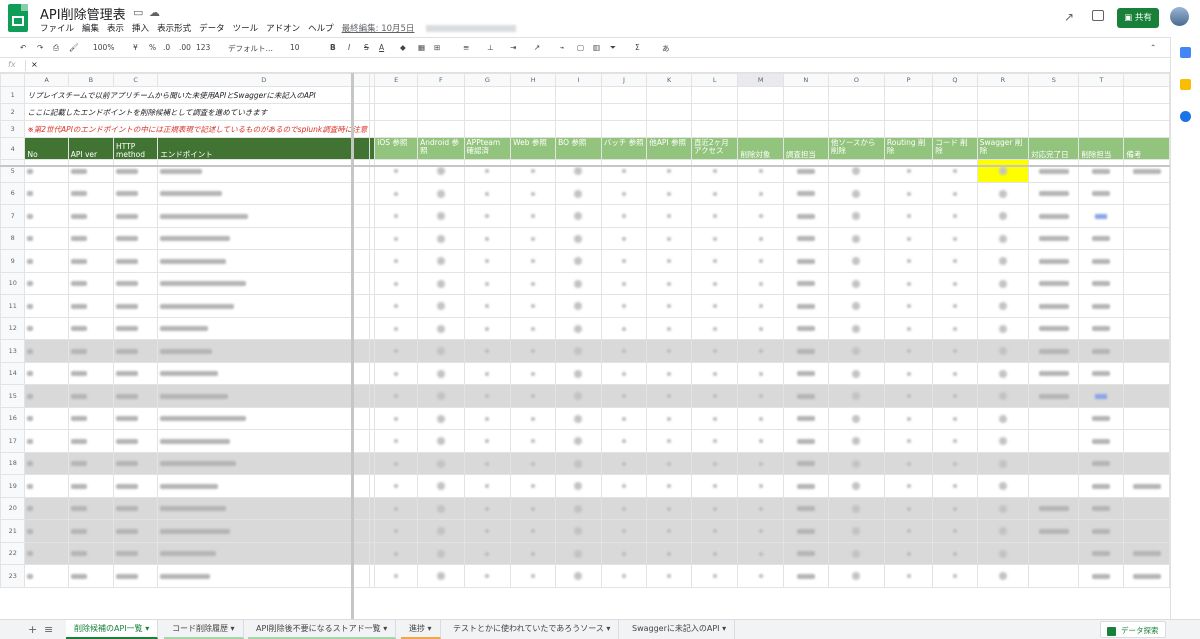 The height and width of the screenshot is (639, 1200). What do you see at coordinates (421, 629) in the screenshot?
I see `tab-progress: 進捗 ▾` at bounding box center [421, 629].